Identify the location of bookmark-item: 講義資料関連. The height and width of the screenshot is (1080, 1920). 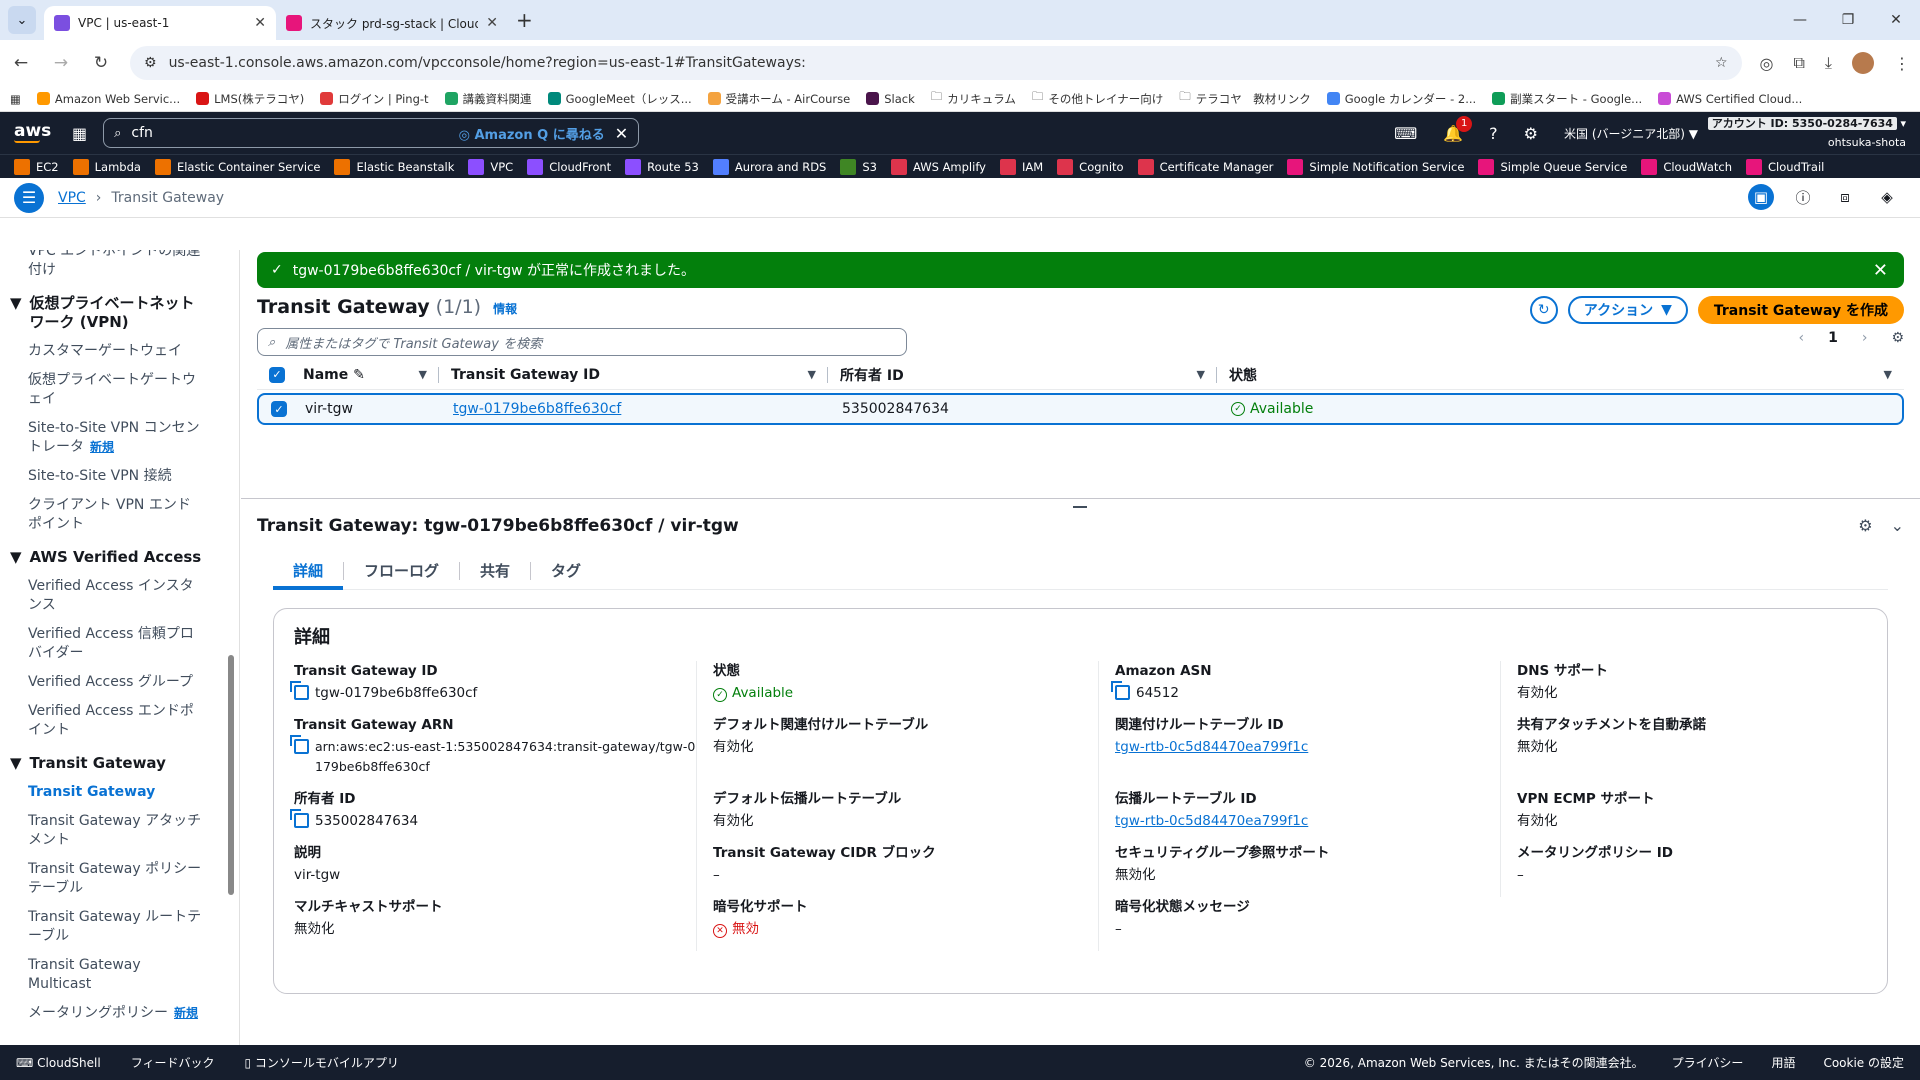
(488, 99).